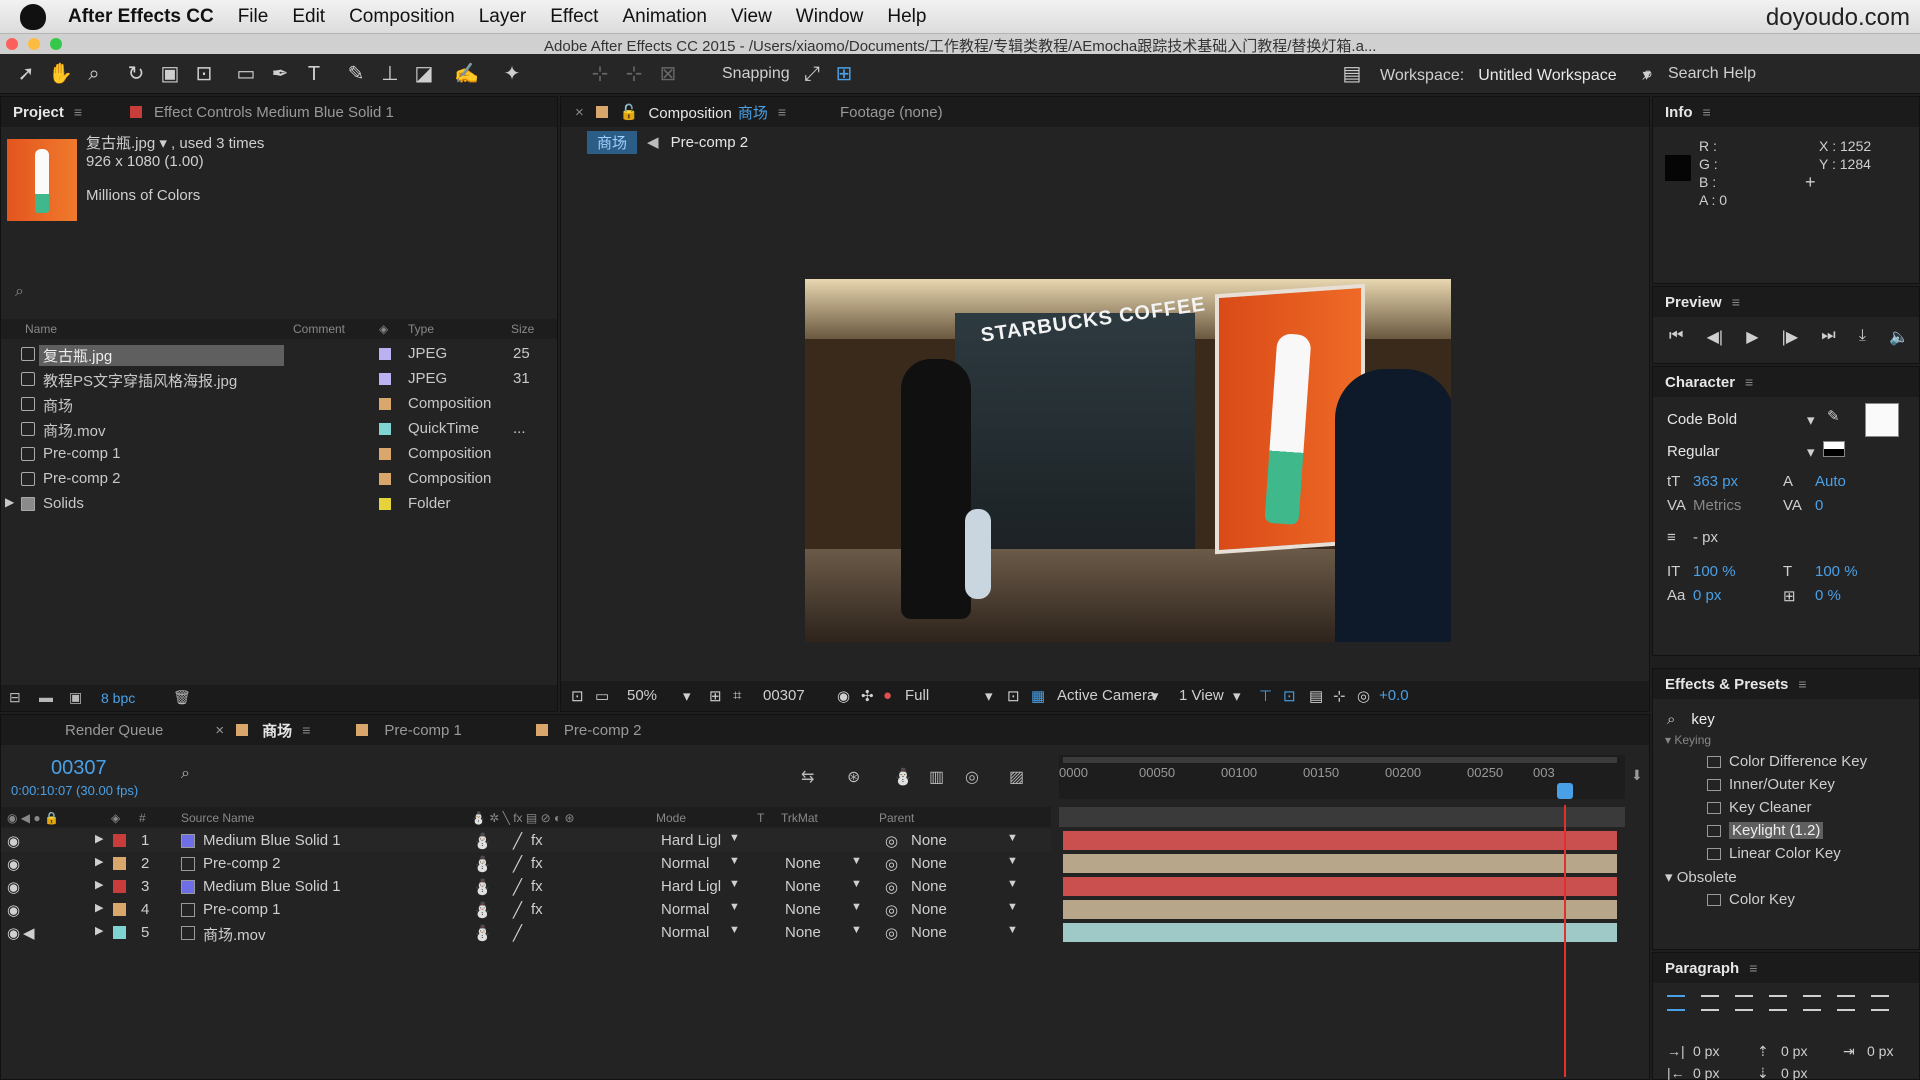 The image size is (1920, 1080). Describe the element at coordinates (1880, 1003) in the screenshot. I see `justify-all-icon` at that location.